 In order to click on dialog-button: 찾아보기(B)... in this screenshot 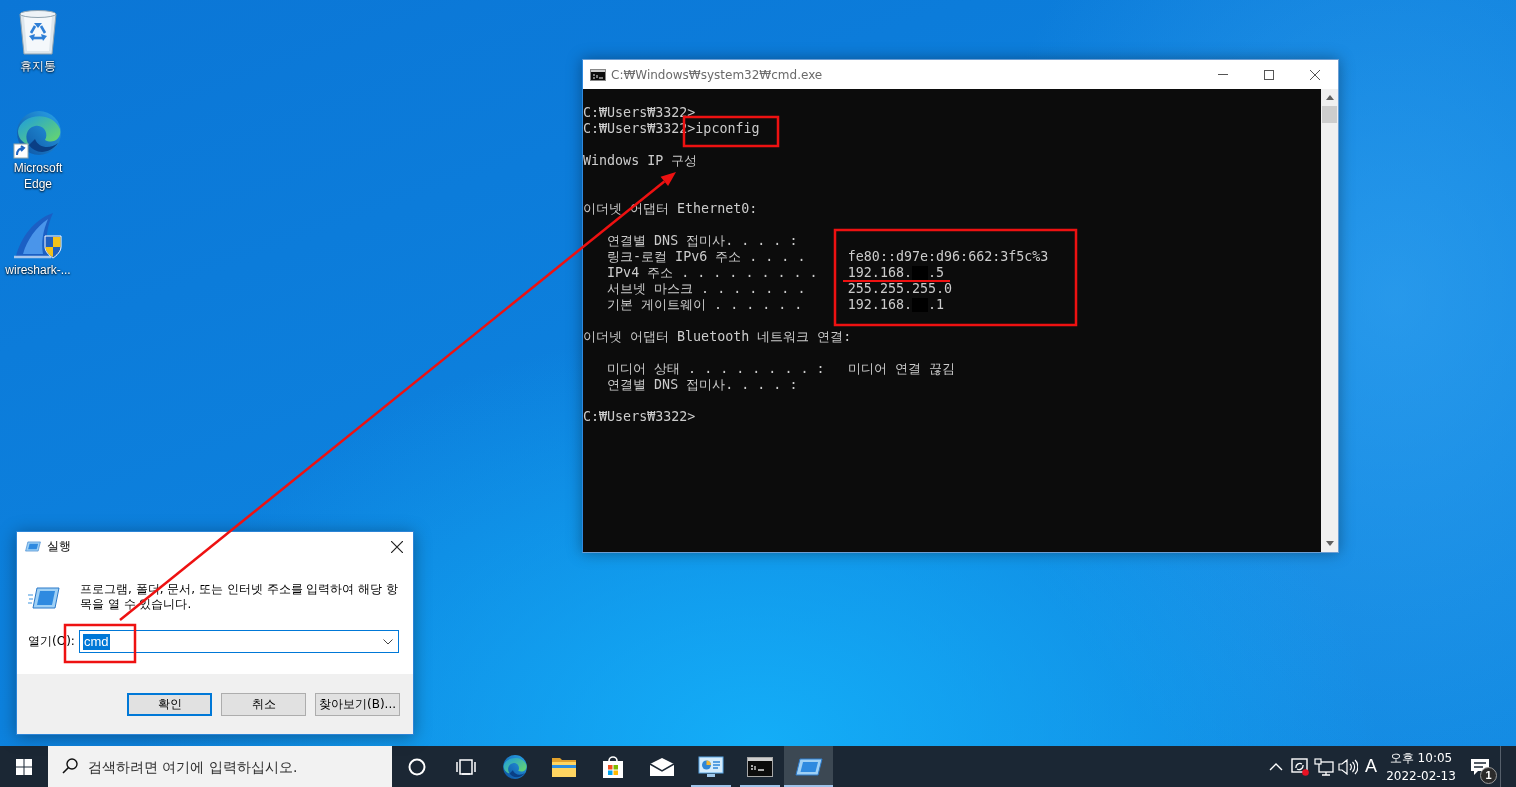, I will do `click(357, 704)`.